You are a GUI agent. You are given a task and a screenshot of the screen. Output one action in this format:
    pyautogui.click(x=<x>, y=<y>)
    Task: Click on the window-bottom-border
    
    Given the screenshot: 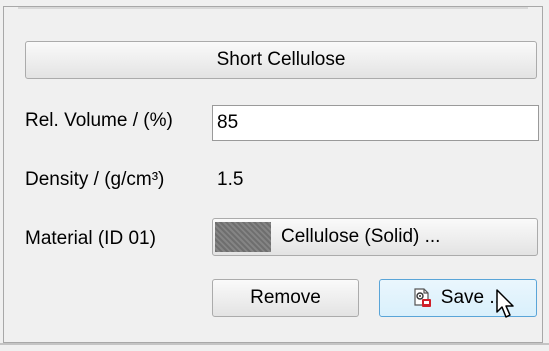 What is the action you would take?
    pyautogui.click(x=274, y=344)
    